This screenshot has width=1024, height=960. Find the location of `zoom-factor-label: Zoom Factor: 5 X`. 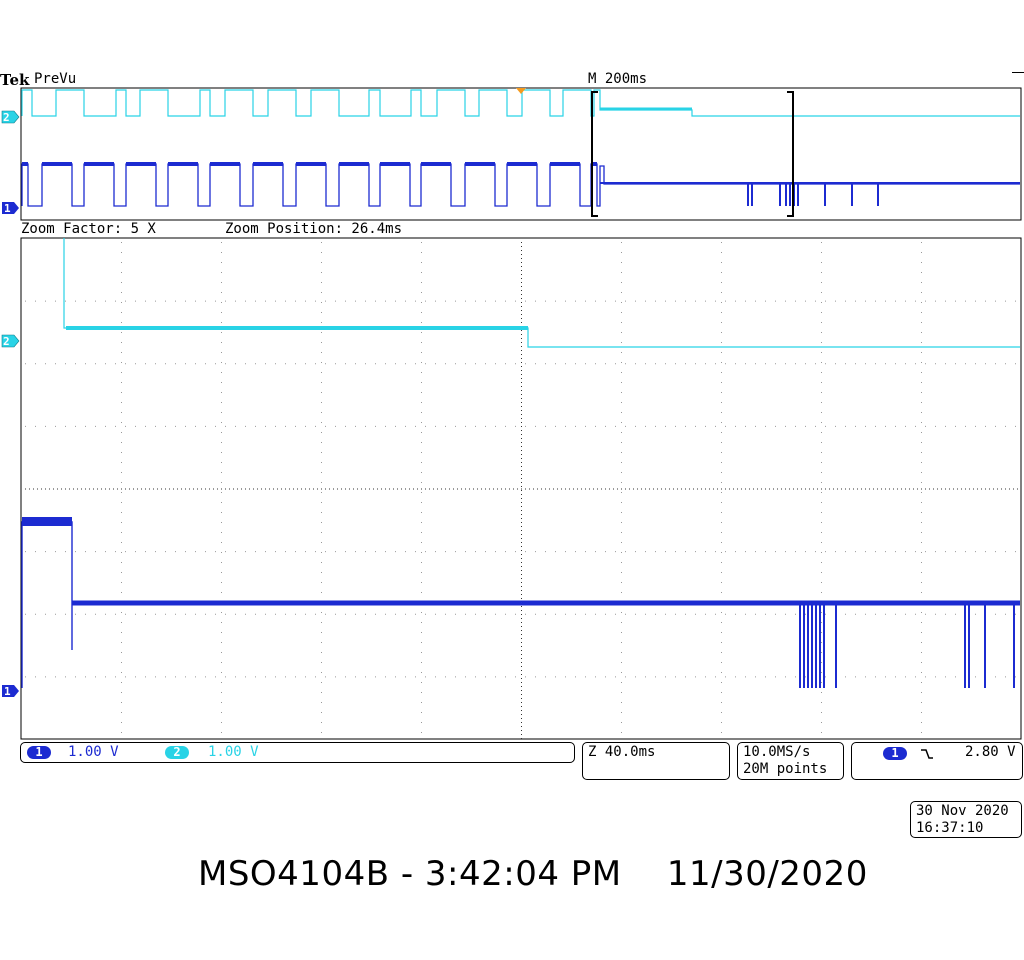

zoom-factor-label: Zoom Factor: 5 X is located at coordinates (88, 229).